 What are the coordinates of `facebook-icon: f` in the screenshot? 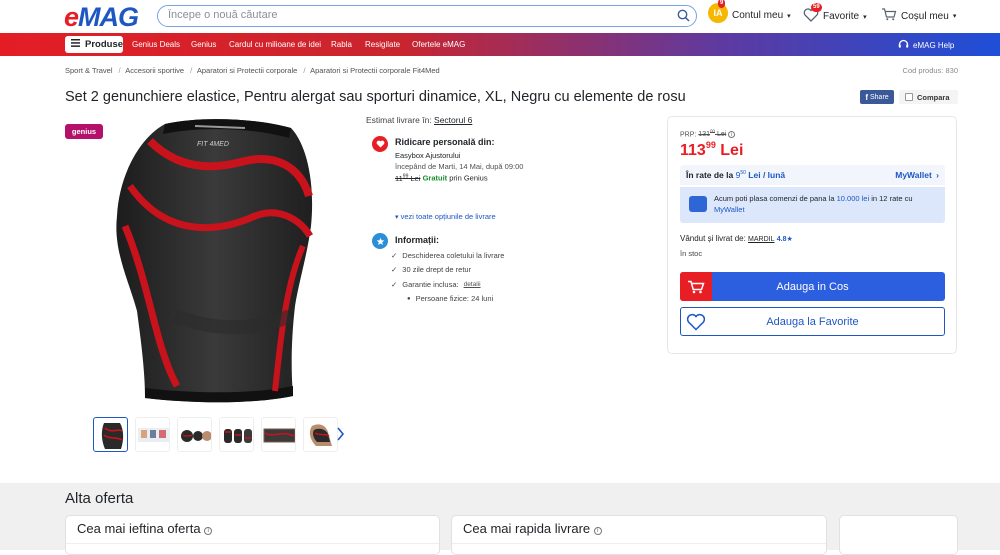 It's located at (866, 97).